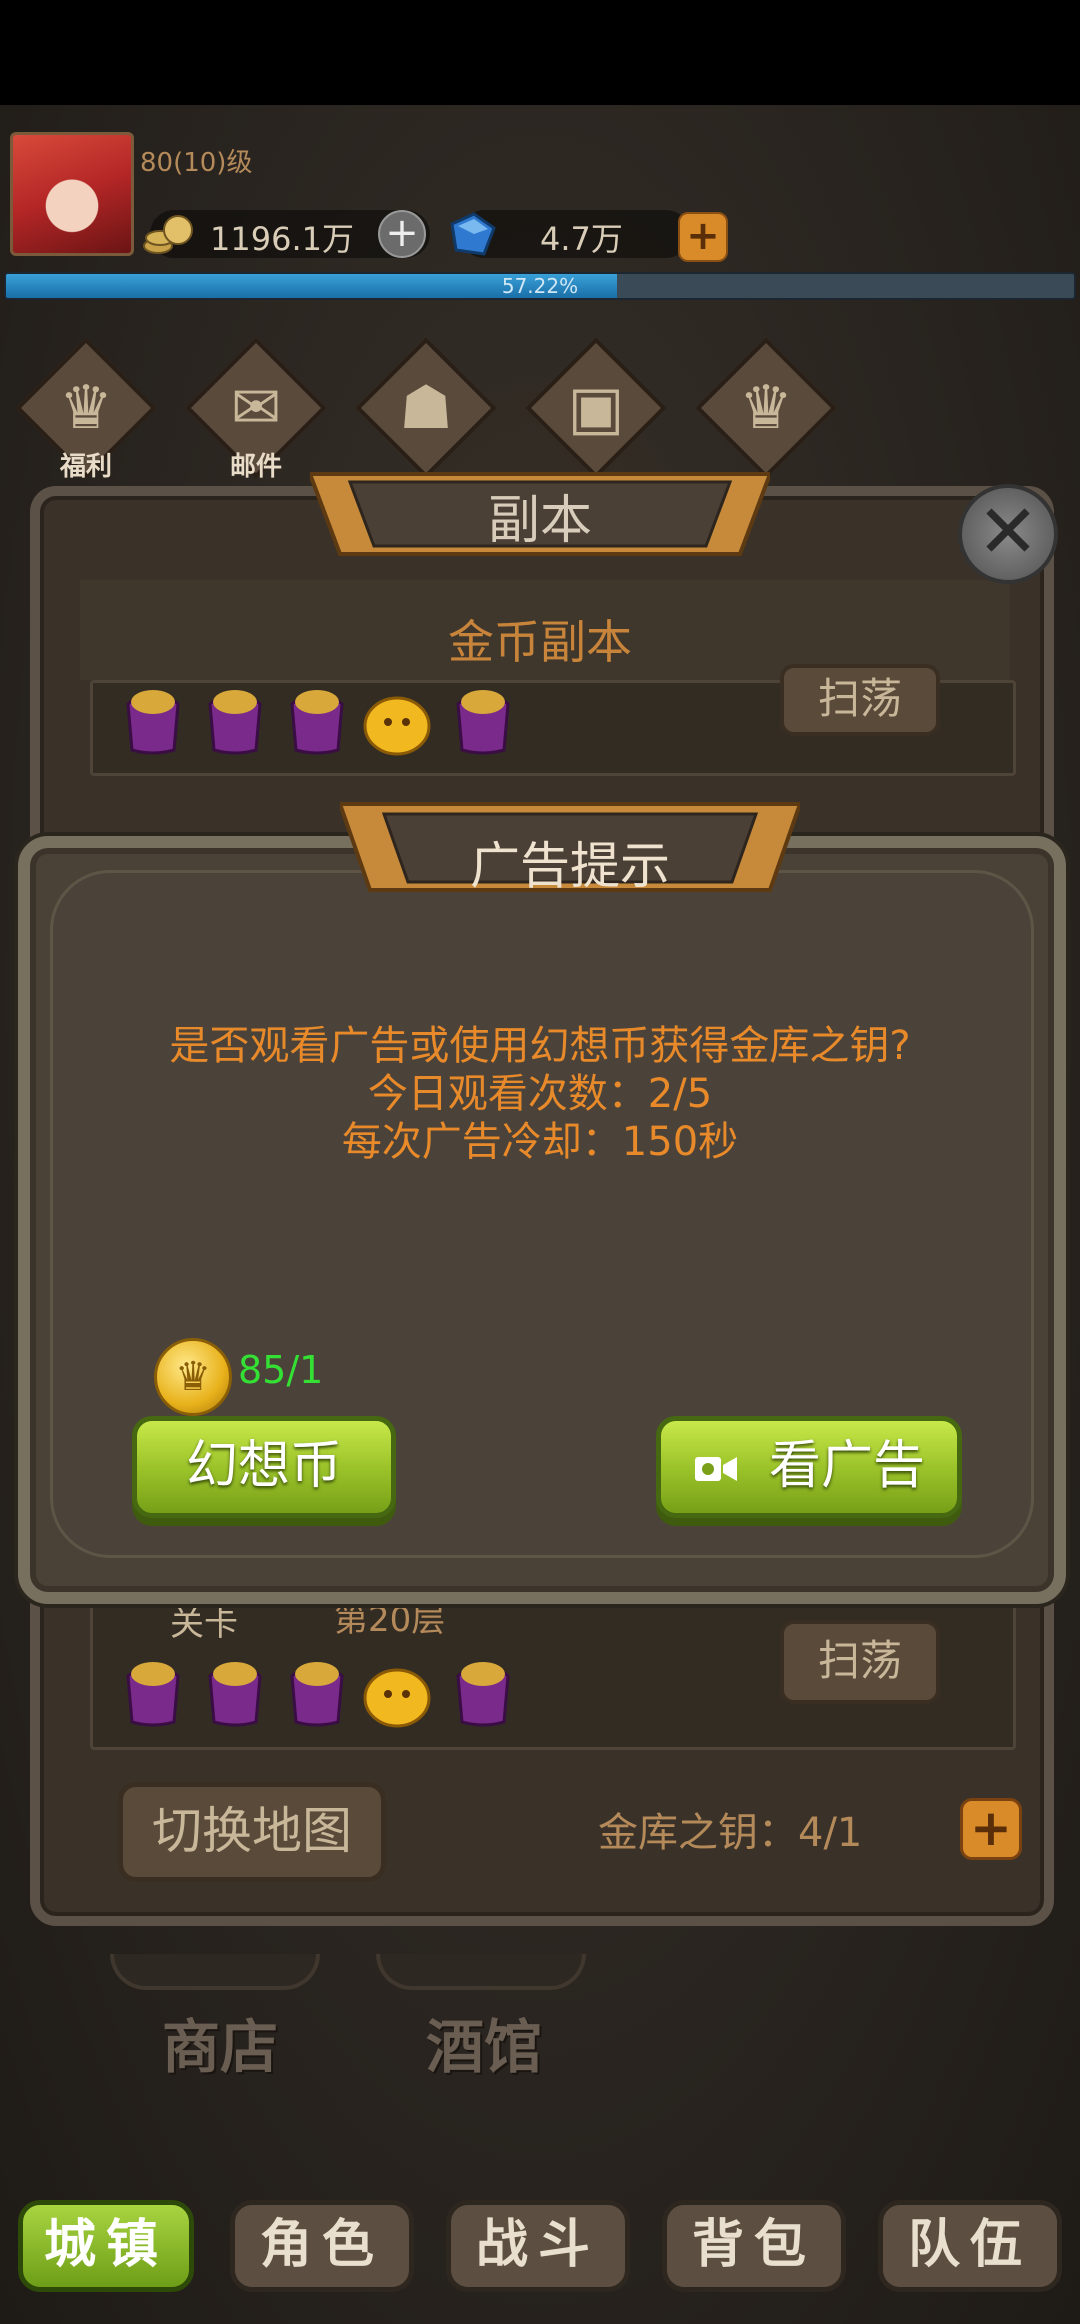  What do you see at coordinates (85, 467) in the screenshot?
I see `menu-welfare-label: 福利` at bounding box center [85, 467].